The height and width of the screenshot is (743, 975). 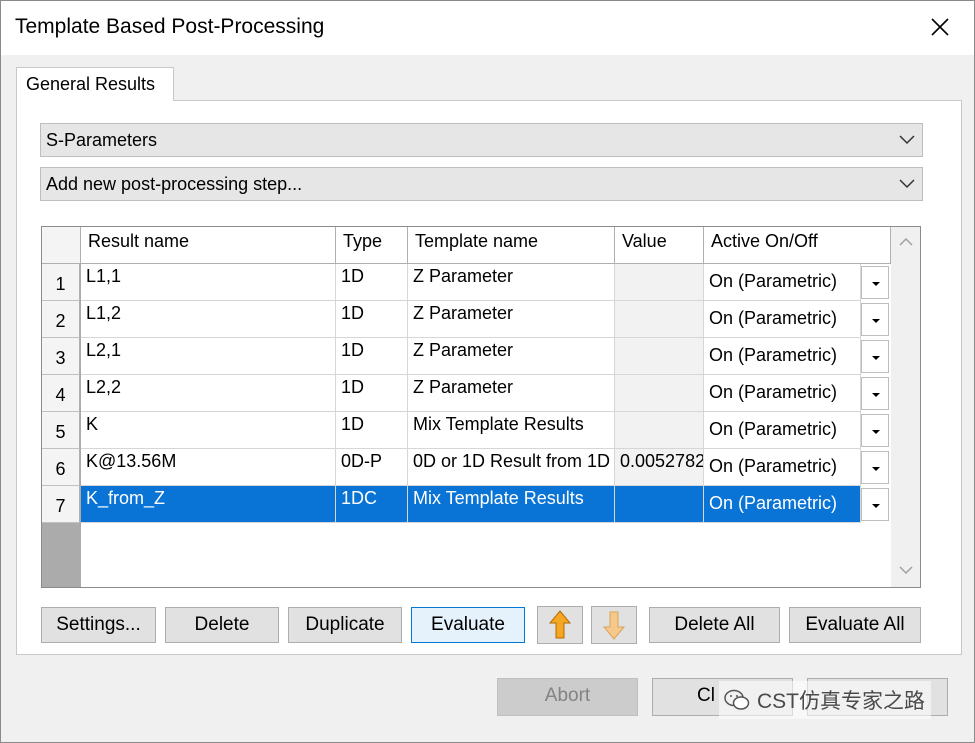 What do you see at coordinates (511, 467) in the screenshot?
I see `cell-template-name: 0D or 1D Result from 1D` at bounding box center [511, 467].